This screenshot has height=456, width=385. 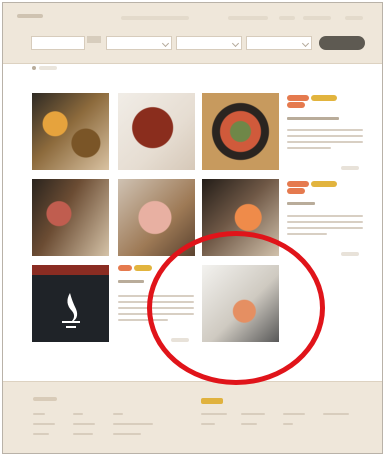 What do you see at coordinates (192, 33) in the screenshot?
I see `site-header` at bounding box center [192, 33].